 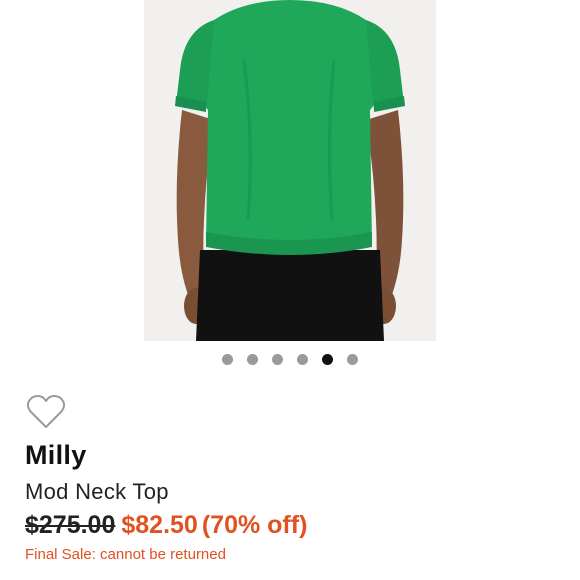 What do you see at coordinates (289, 127) in the screenshot?
I see `top-shape` at bounding box center [289, 127].